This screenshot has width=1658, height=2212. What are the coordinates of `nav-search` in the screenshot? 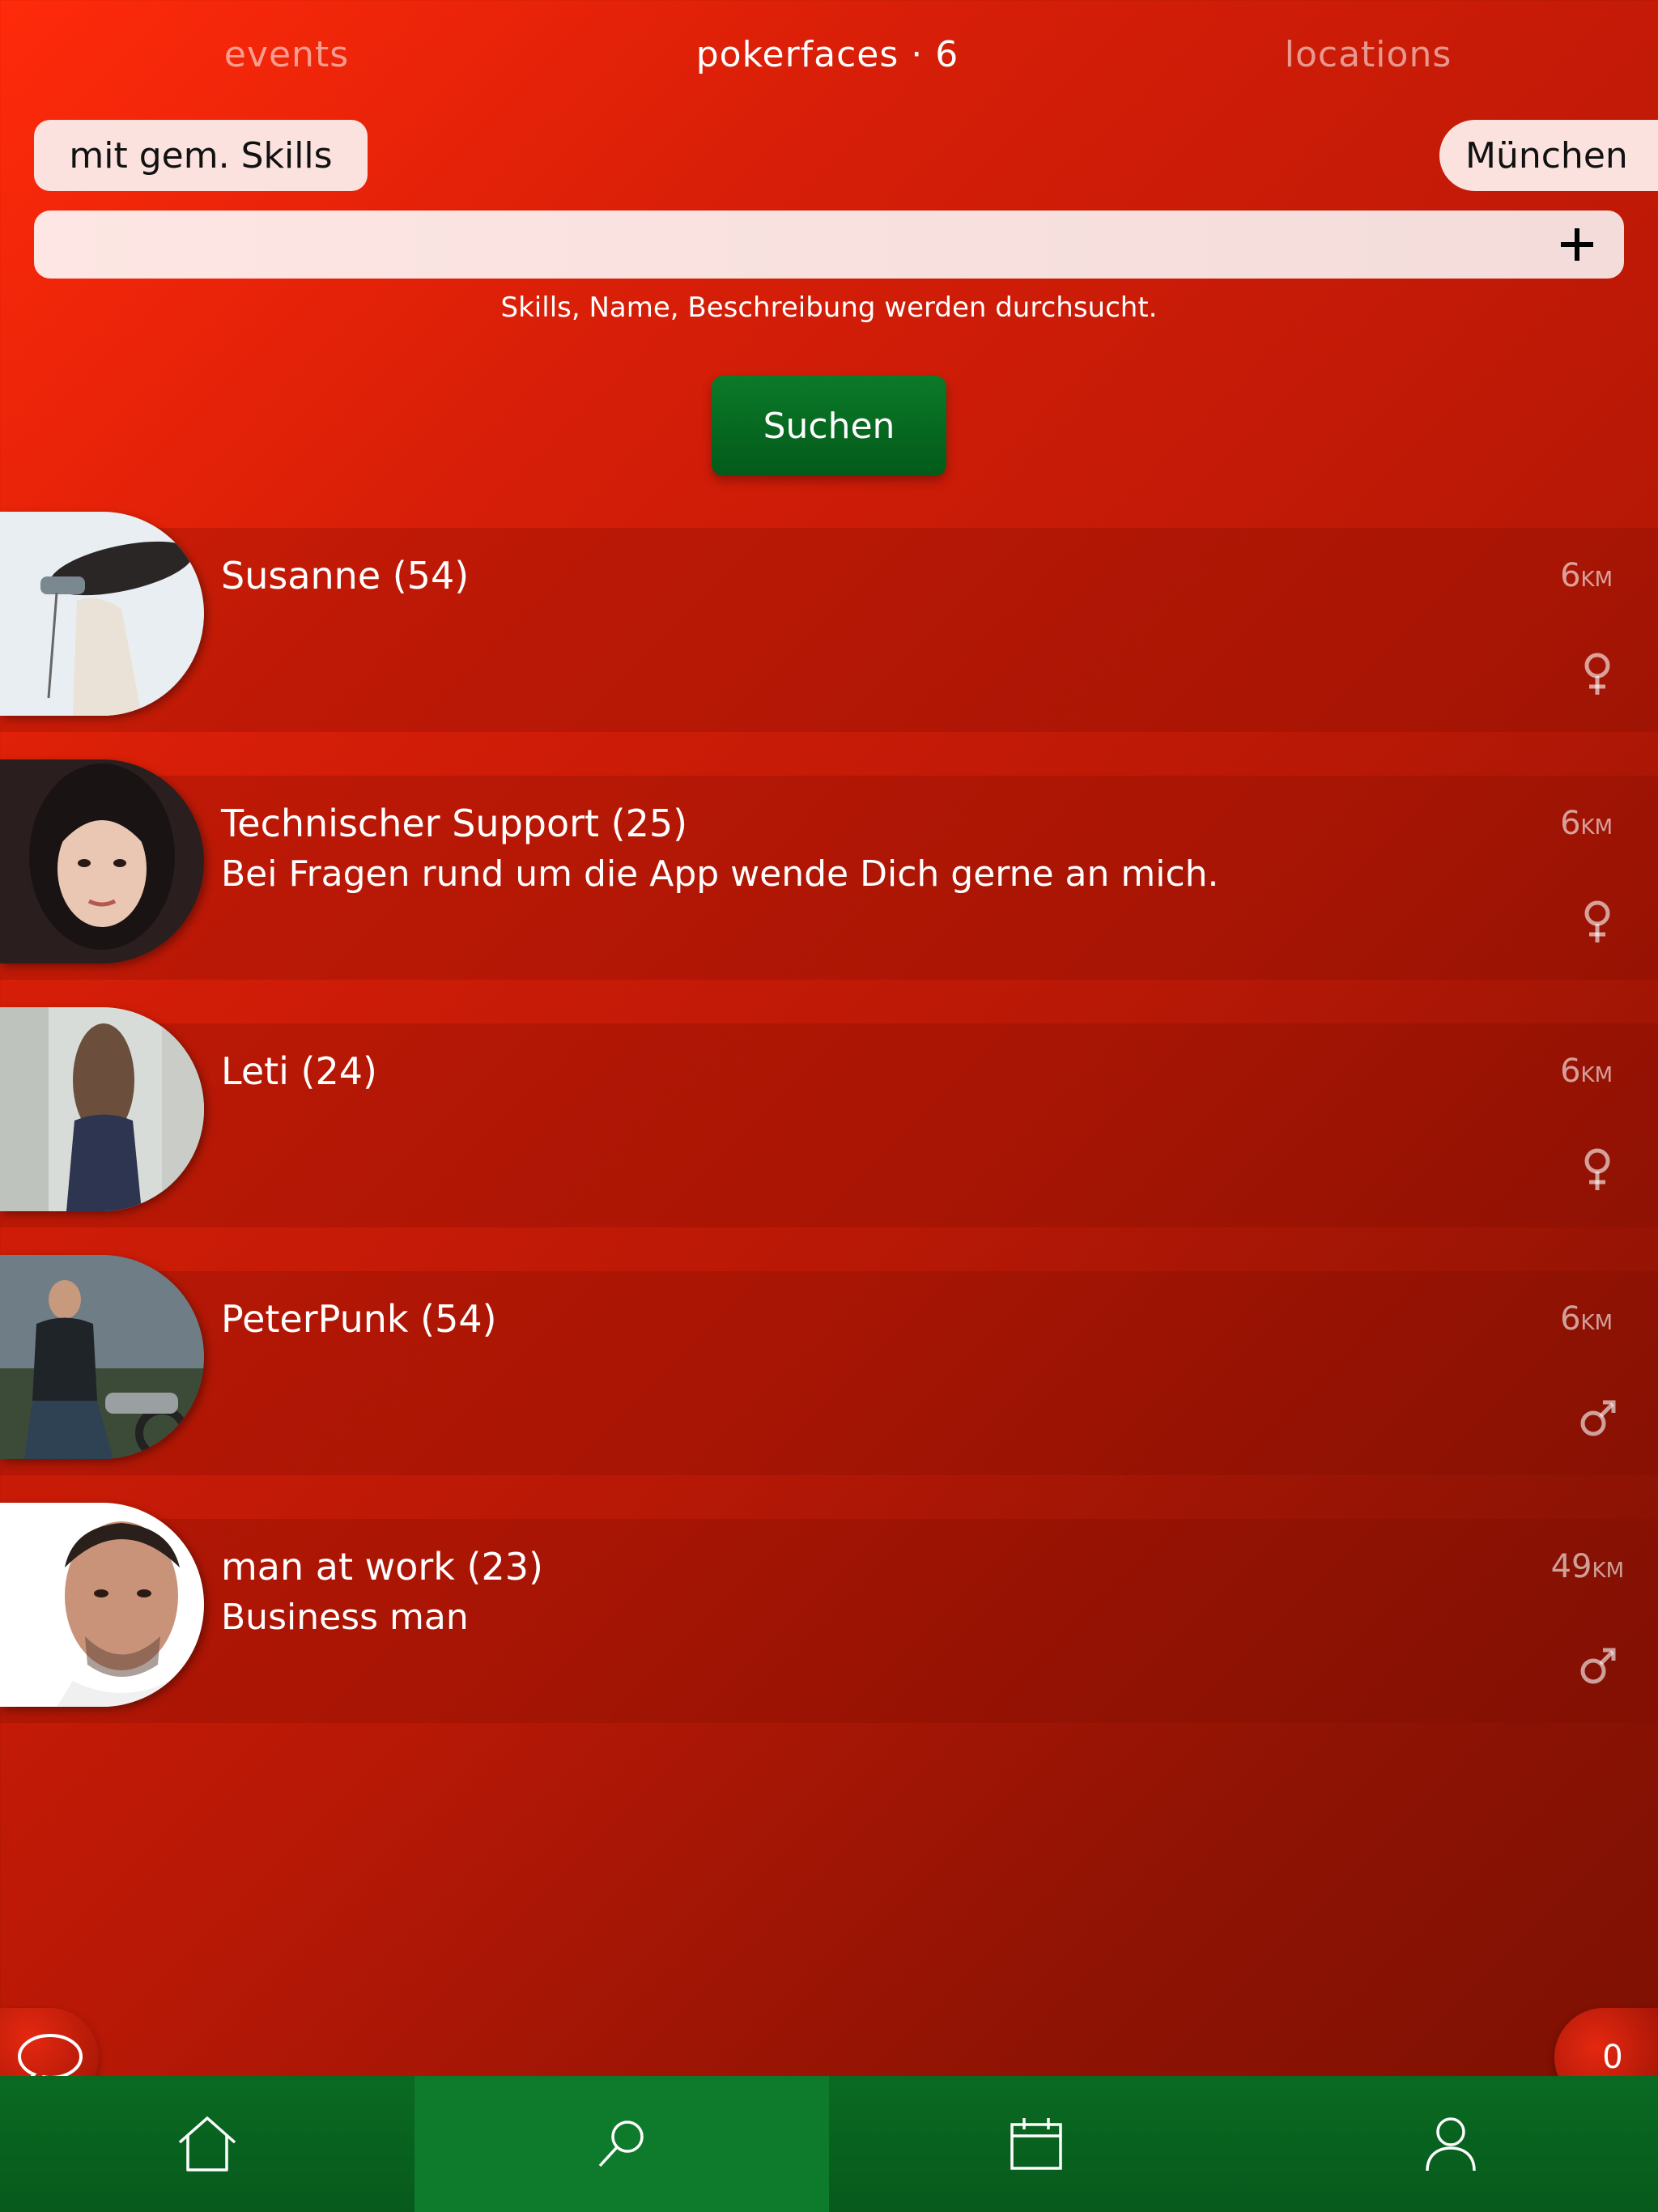 It's located at (621, 2144).